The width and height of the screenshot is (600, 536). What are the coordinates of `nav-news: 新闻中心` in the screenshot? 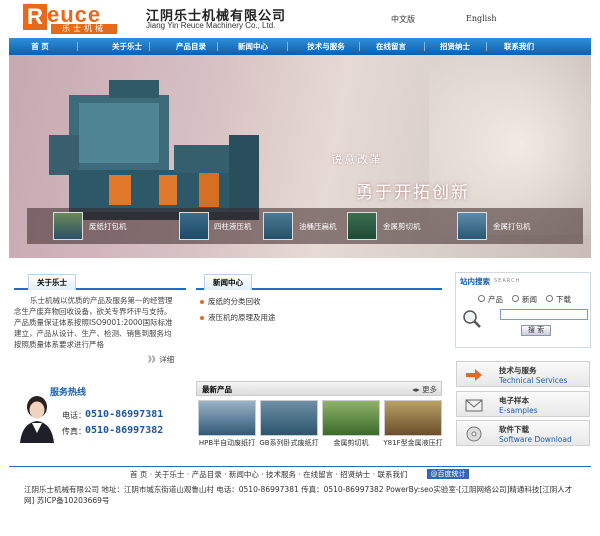 It's located at (253, 46).